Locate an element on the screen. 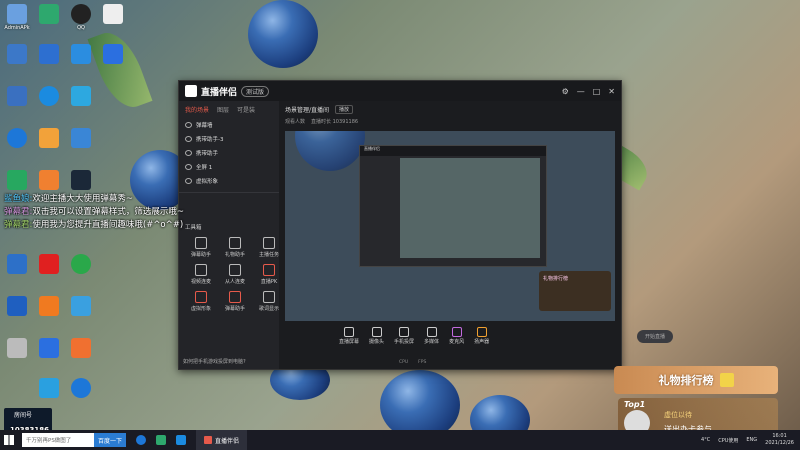 The height and width of the screenshot is (450, 800). close-icon: ✕ is located at coordinates (611, 91).